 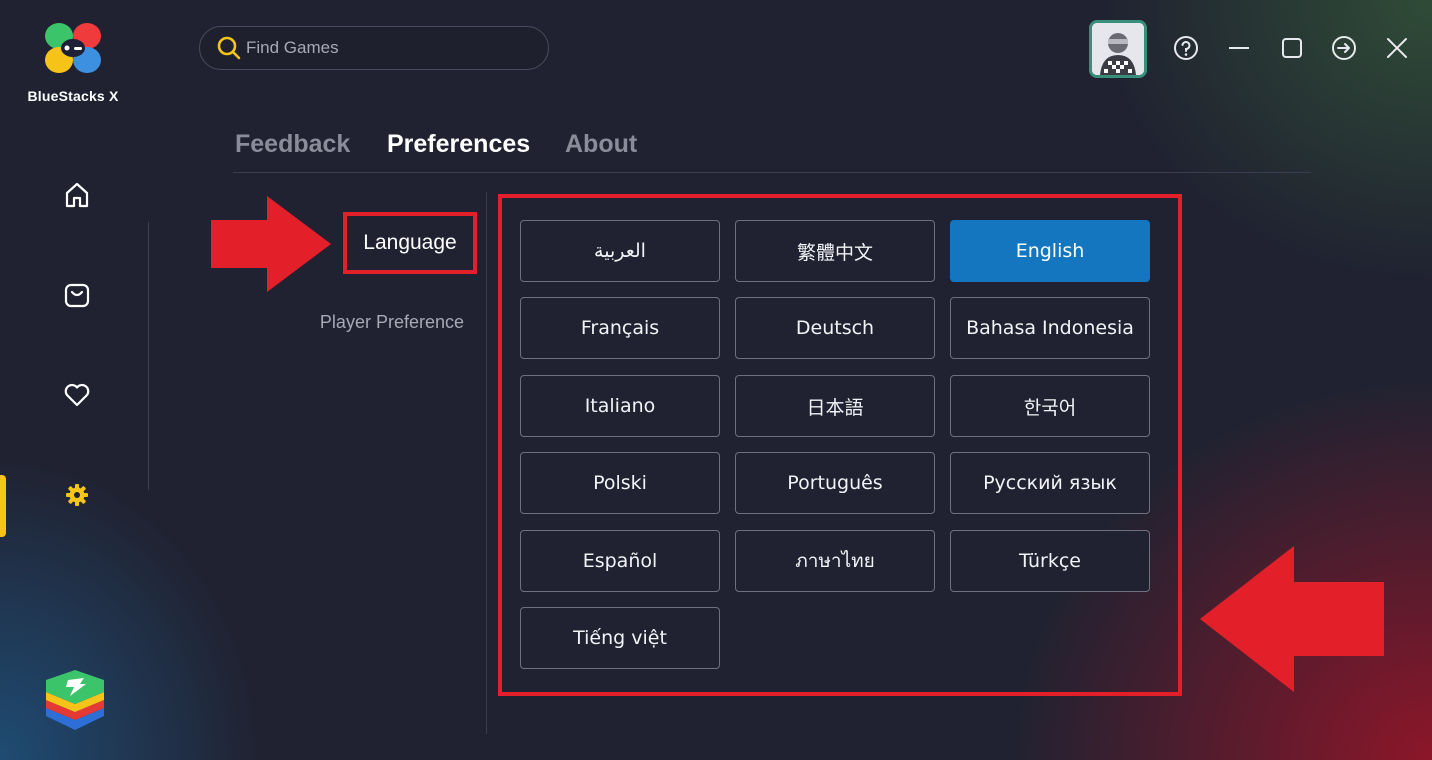 What do you see at coordinates (1050, 328) in the screenshot?
I see `language-option-indonesian: Bahasa Indonesia` at bounding box center [1050, 328].